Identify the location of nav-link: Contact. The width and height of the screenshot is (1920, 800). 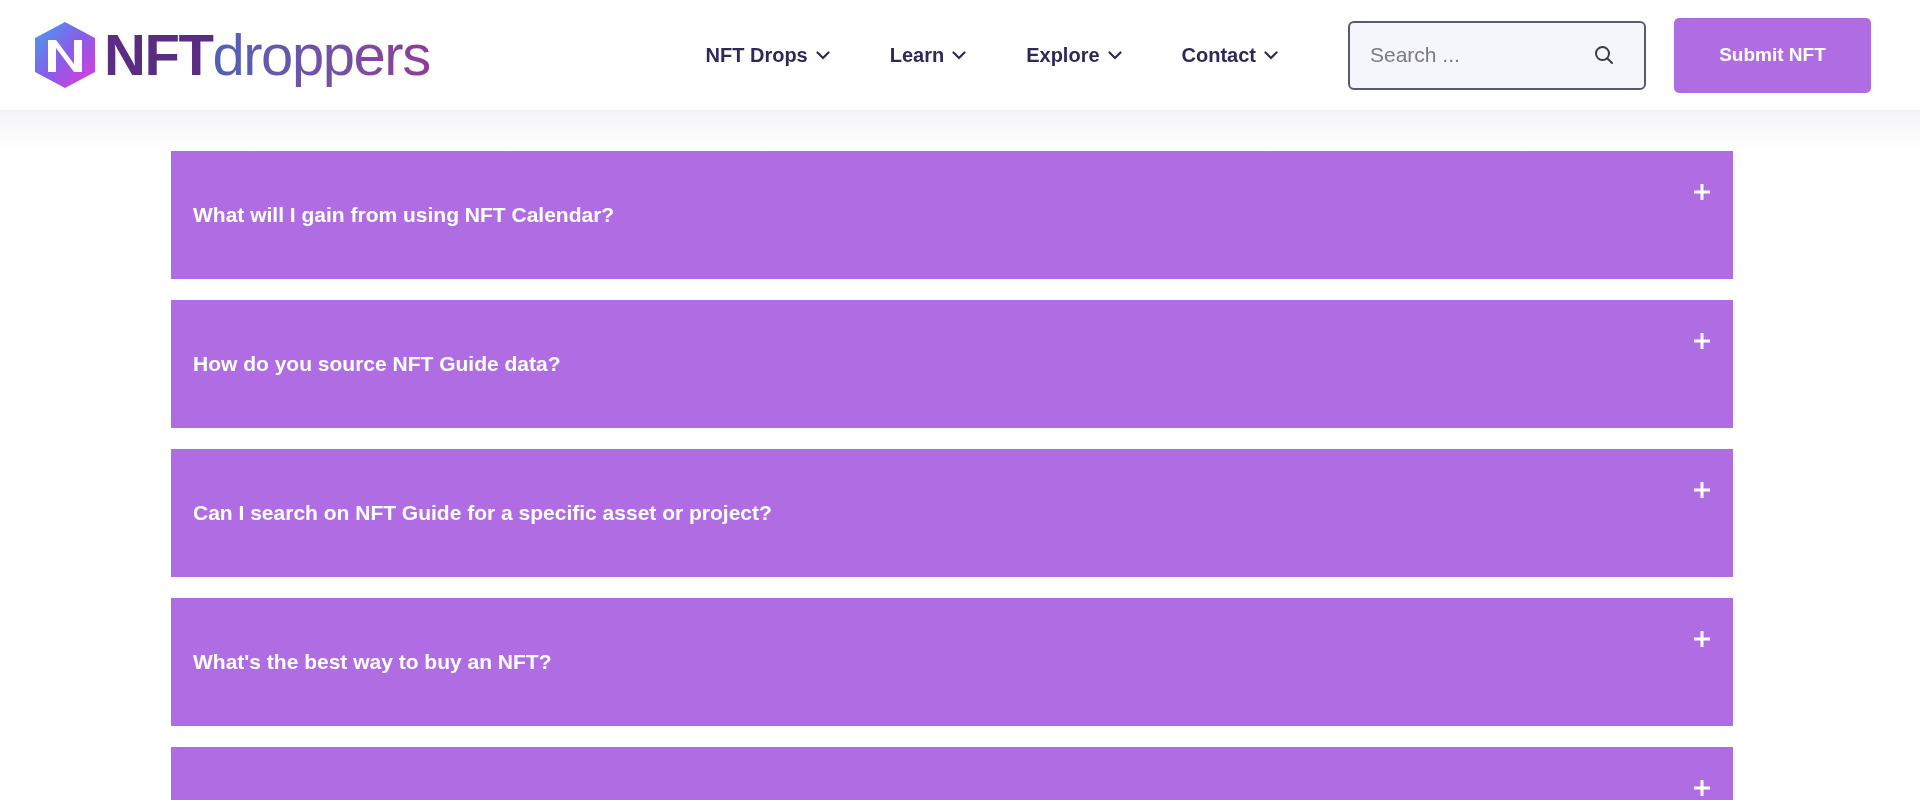
(1229, 55).